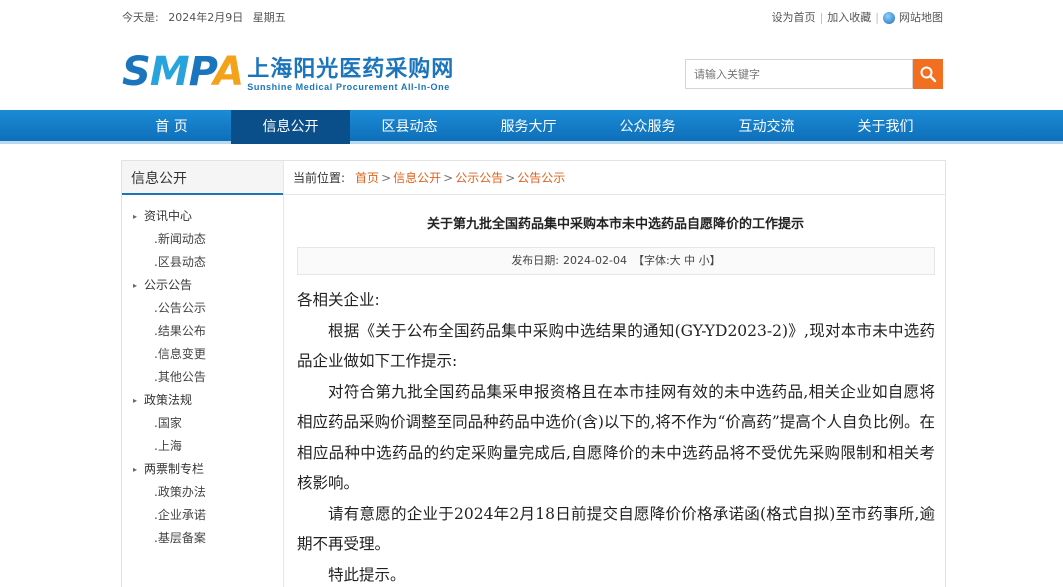  I want to click on search-button, so click(928, 74).